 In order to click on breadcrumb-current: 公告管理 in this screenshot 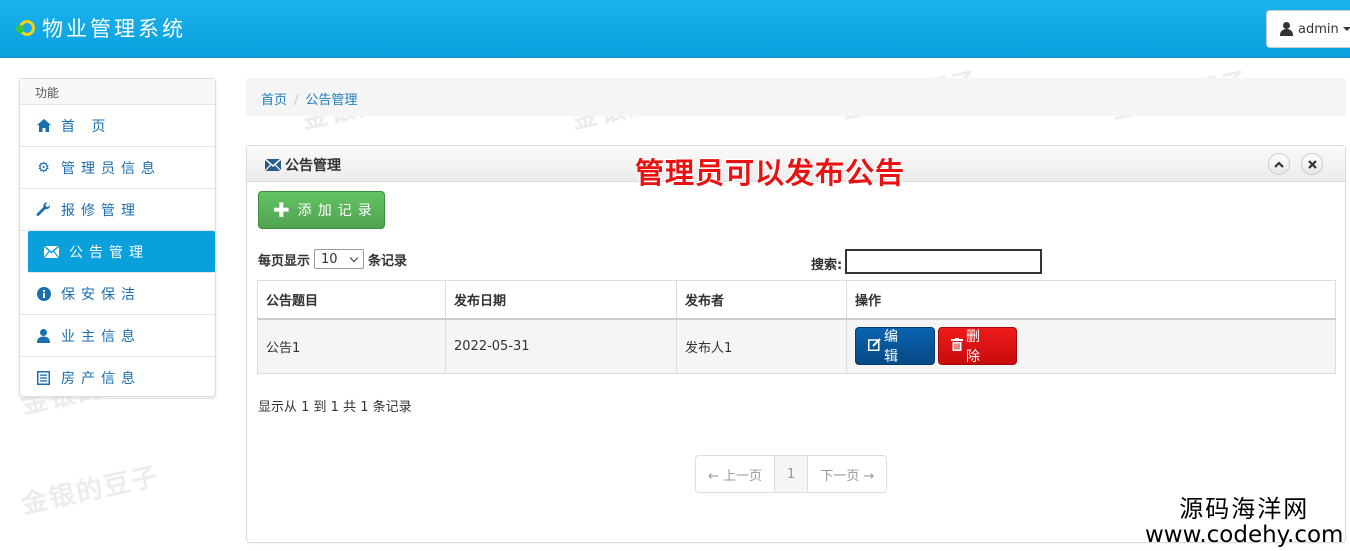, I will do `click(331, 100)`.